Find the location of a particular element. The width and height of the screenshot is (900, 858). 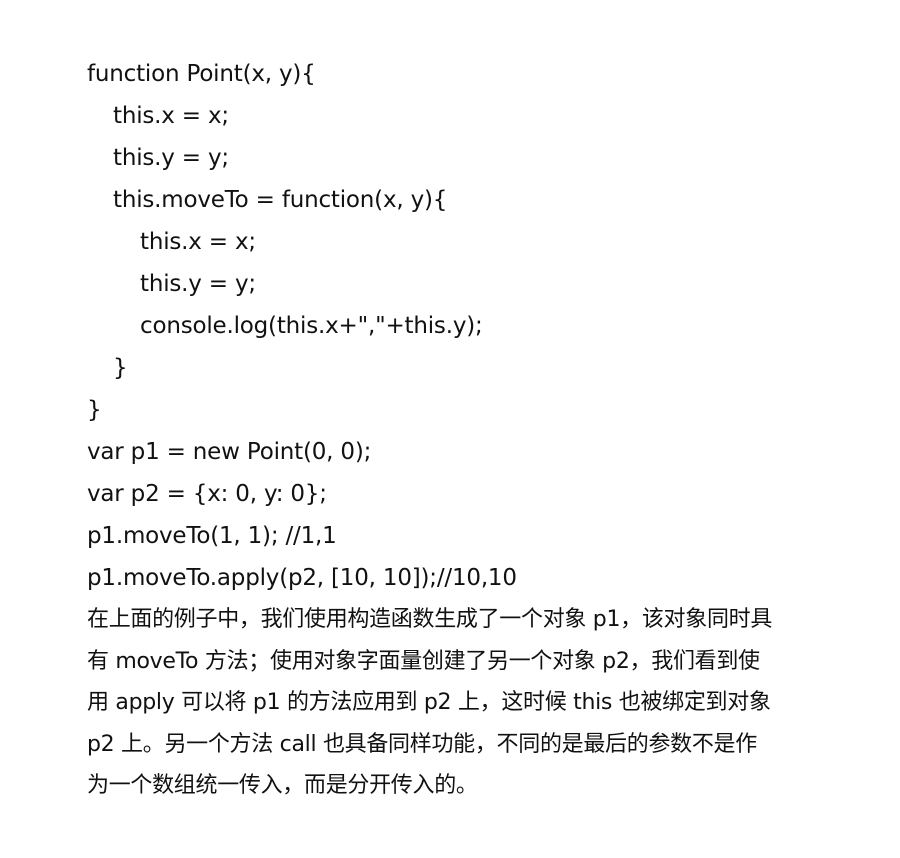

code-line-moveto-assign-y: this.y = y; is located at coordinates (198, 284).